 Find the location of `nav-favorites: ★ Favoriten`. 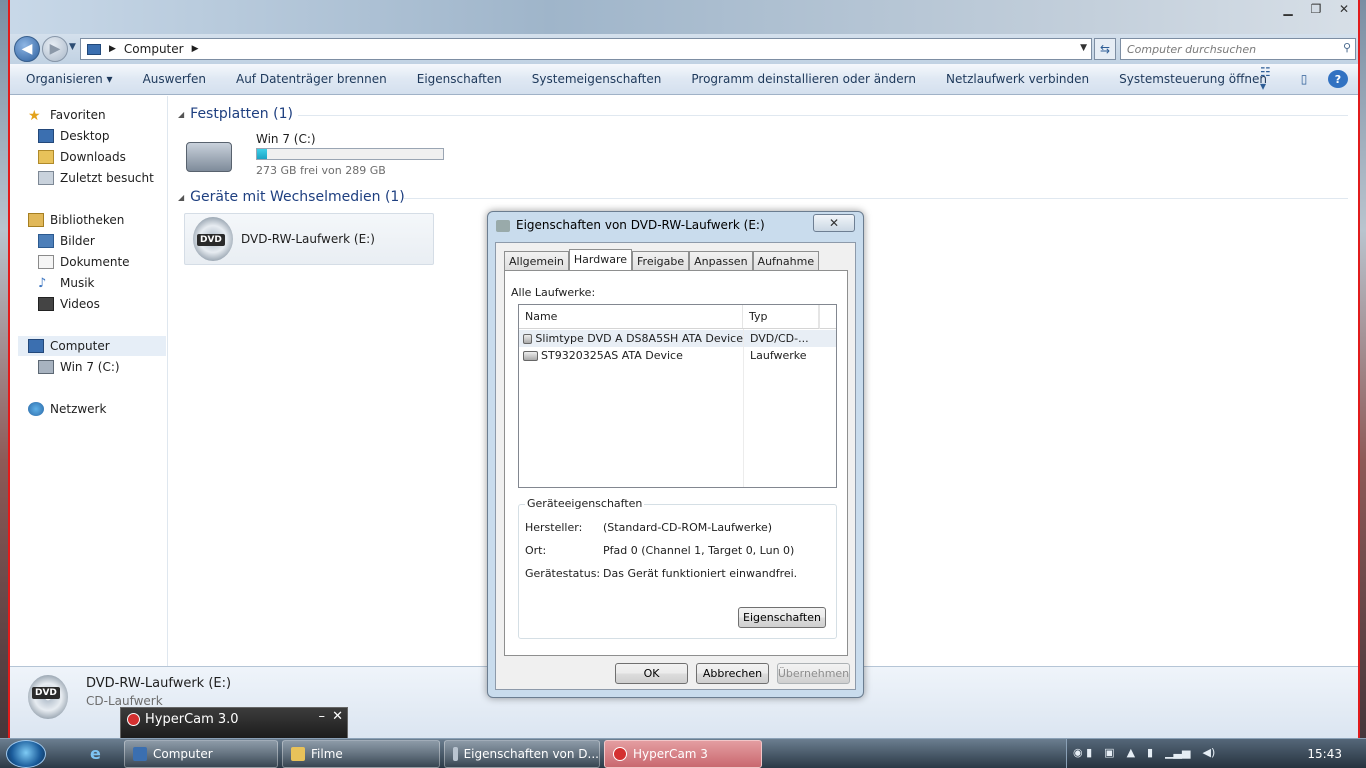

nav-favorites: ★ Favoriten is located at coordinates (67, 115).